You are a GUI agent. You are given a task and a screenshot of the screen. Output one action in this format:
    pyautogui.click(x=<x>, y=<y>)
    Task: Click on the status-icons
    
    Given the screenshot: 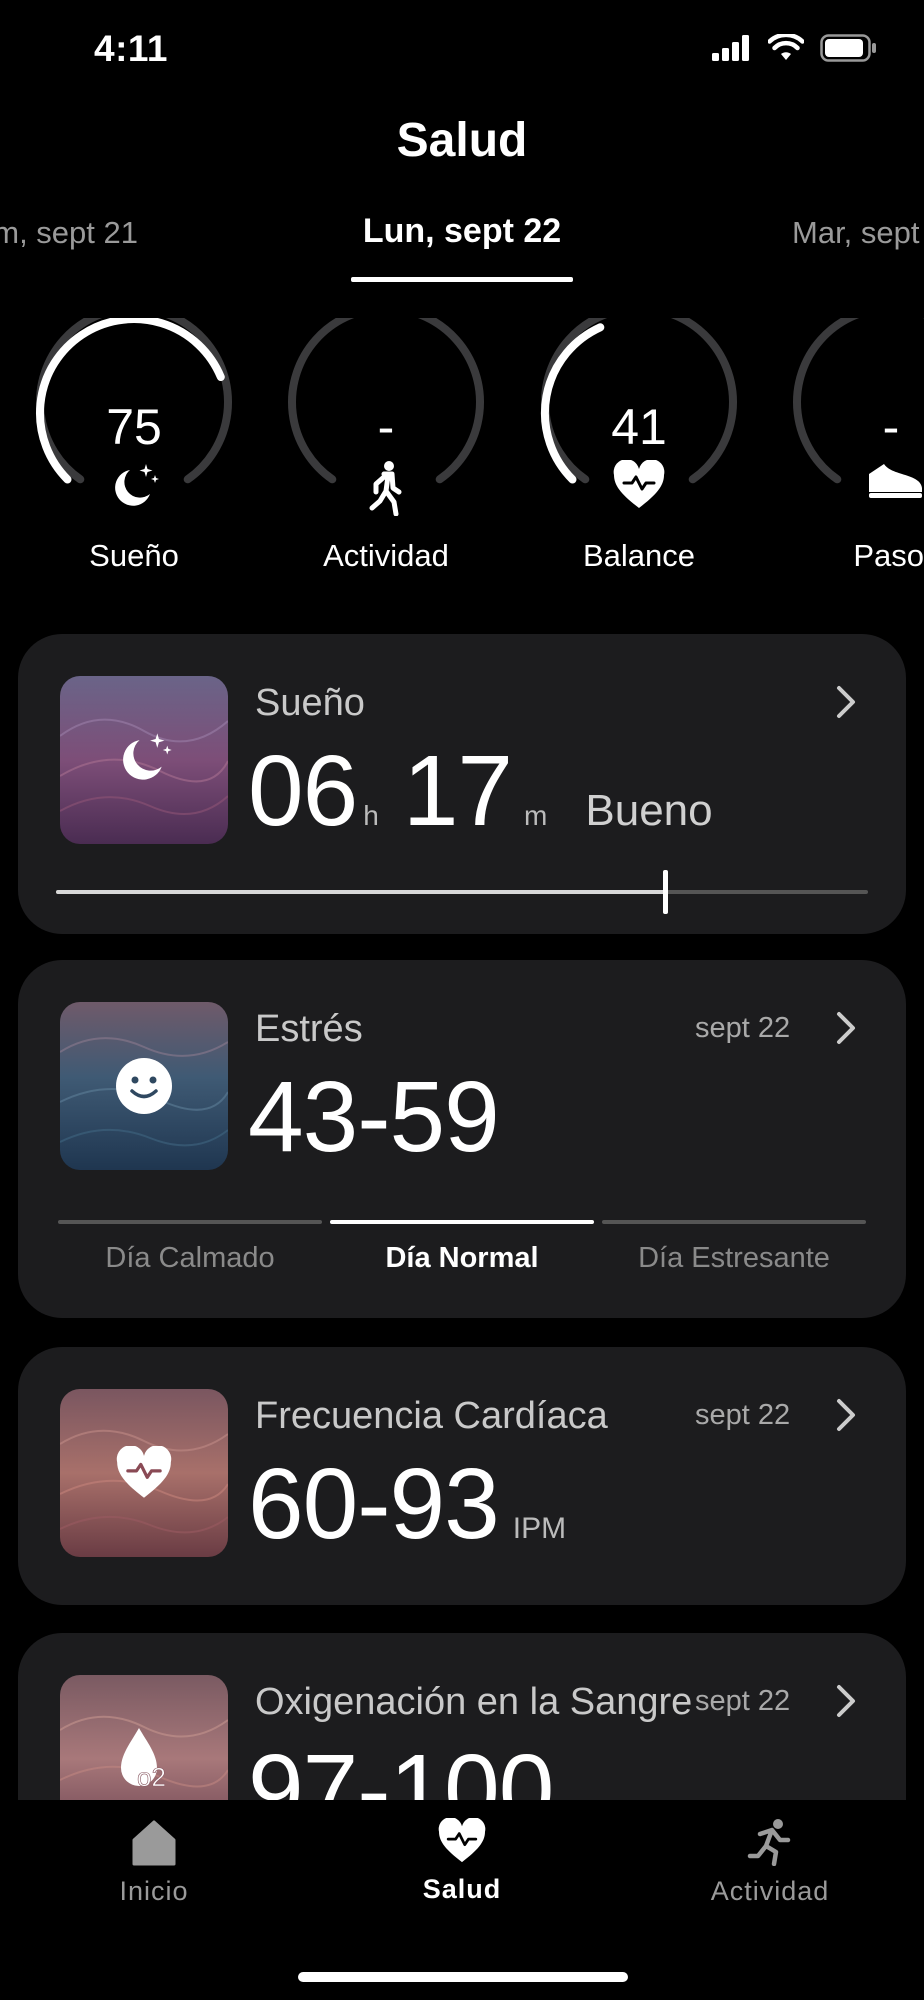 What is the action you would take?
    pyautogui.click(x=795, y=48)
    